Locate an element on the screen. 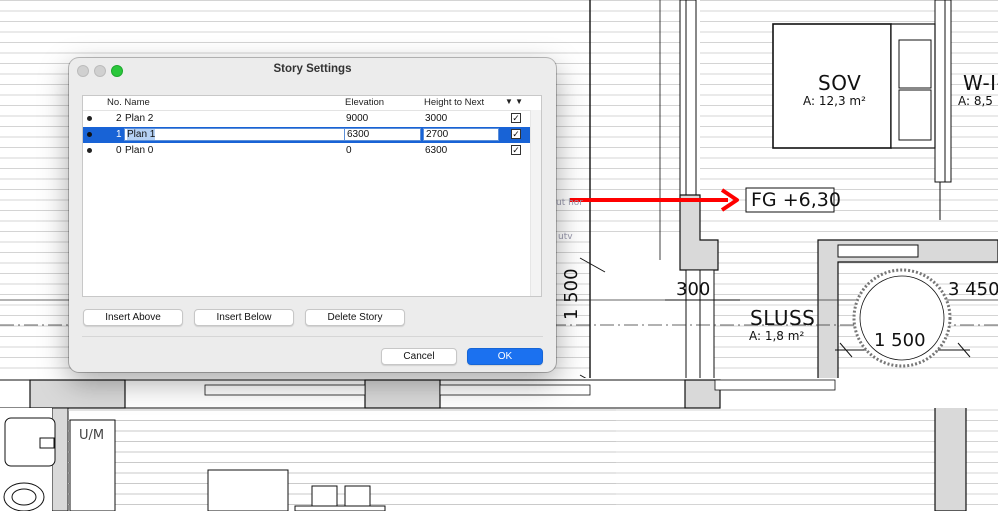 The height and width of the screenshot is (511, 998). dimension-300: 300 is located at coordinates (693, 289).